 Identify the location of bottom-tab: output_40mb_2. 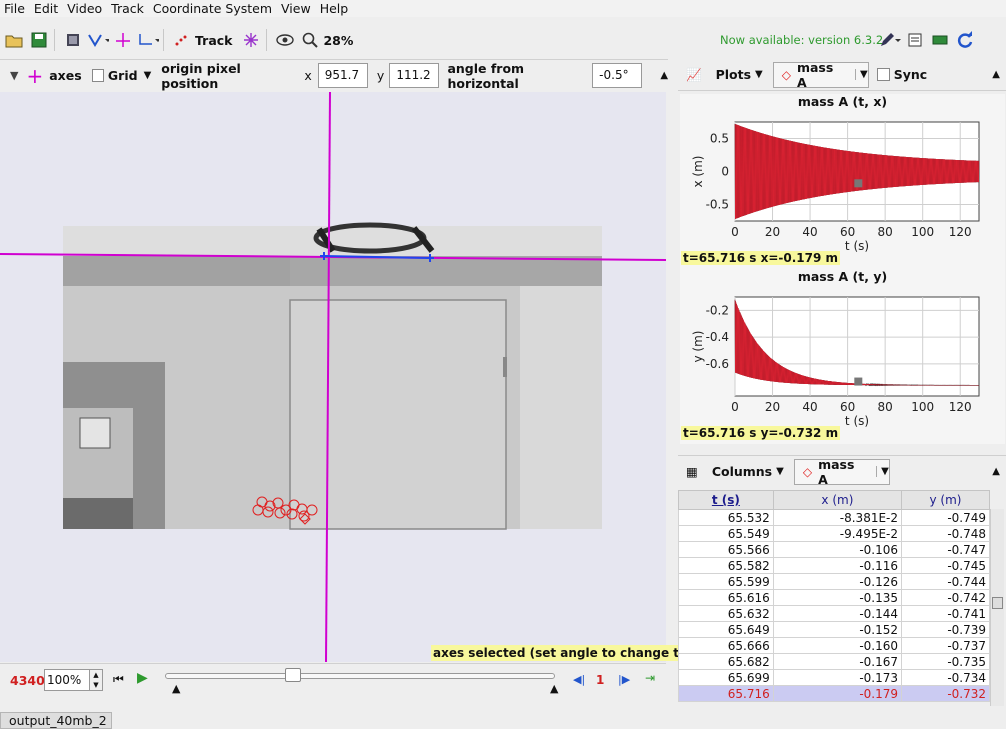
(56, 720).